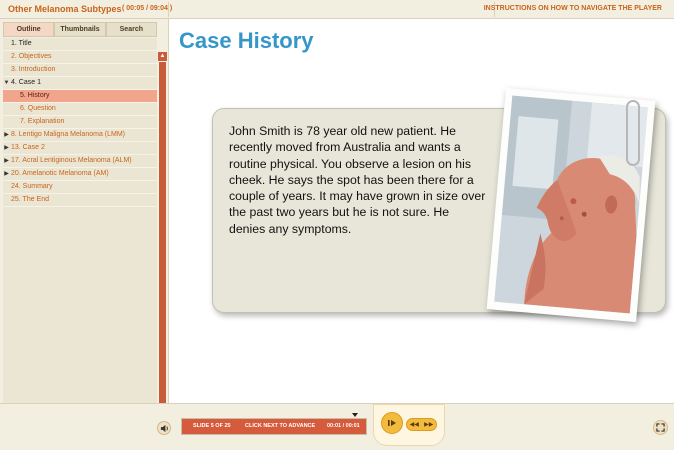 Image resolution: width=674 pixels, height=450 pixels. Describe the element at coordinates (421, 424) in the screenshot. I see `slide-nav: ◀◀ ▶▶` at that location.